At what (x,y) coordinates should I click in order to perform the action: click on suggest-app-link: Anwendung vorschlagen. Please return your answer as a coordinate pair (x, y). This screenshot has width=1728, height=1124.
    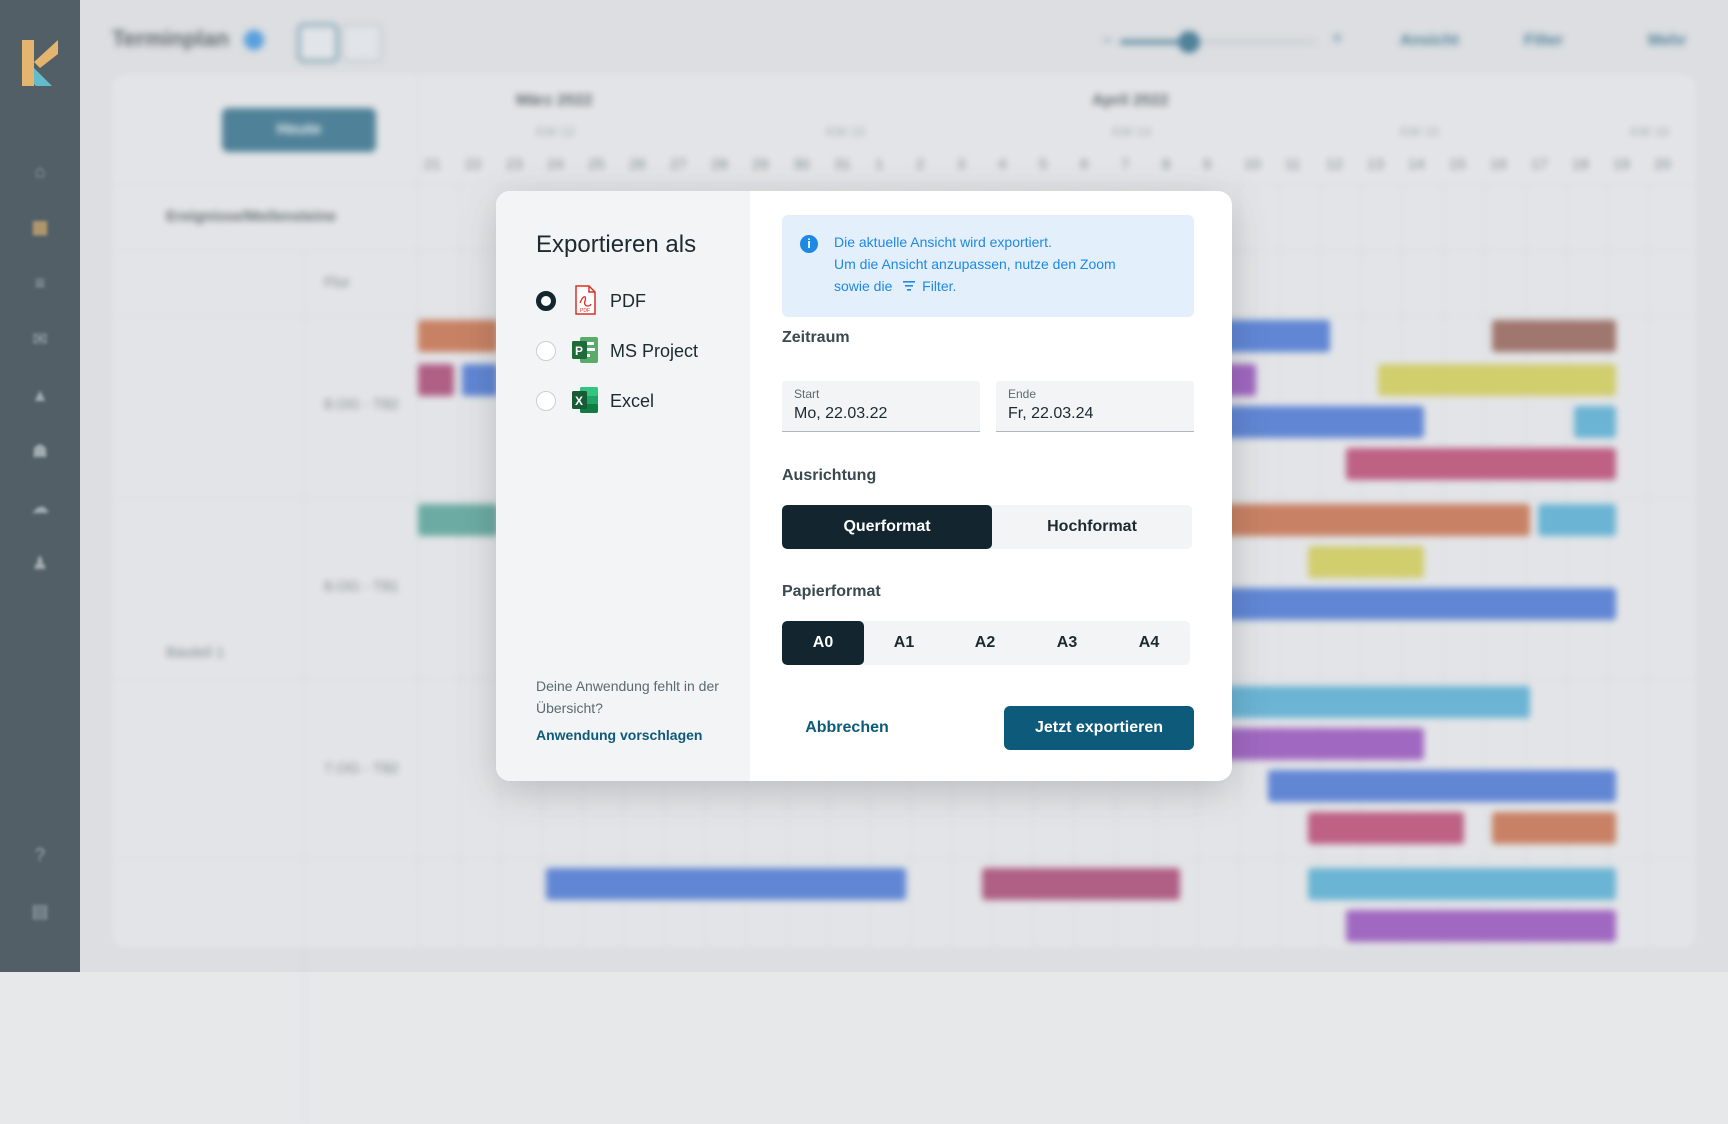
    Looking at the image, I should click on (619, 735).